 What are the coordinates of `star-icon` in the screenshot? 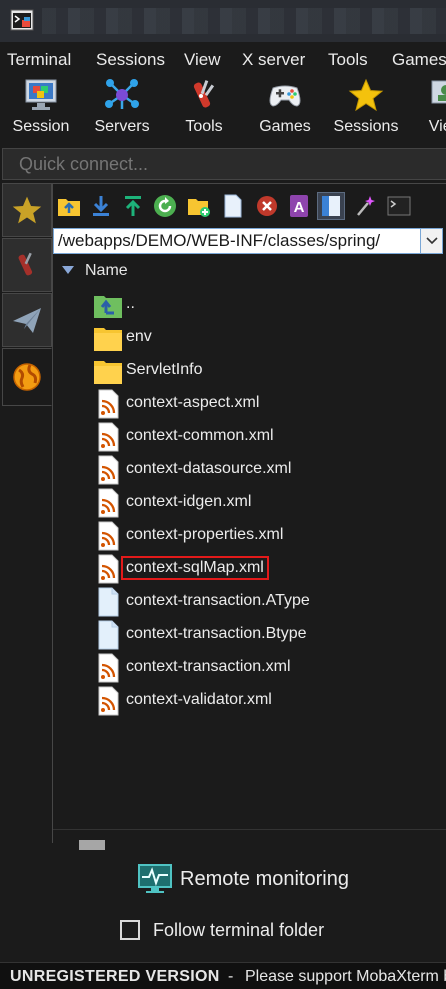 It's located at (27, 210).